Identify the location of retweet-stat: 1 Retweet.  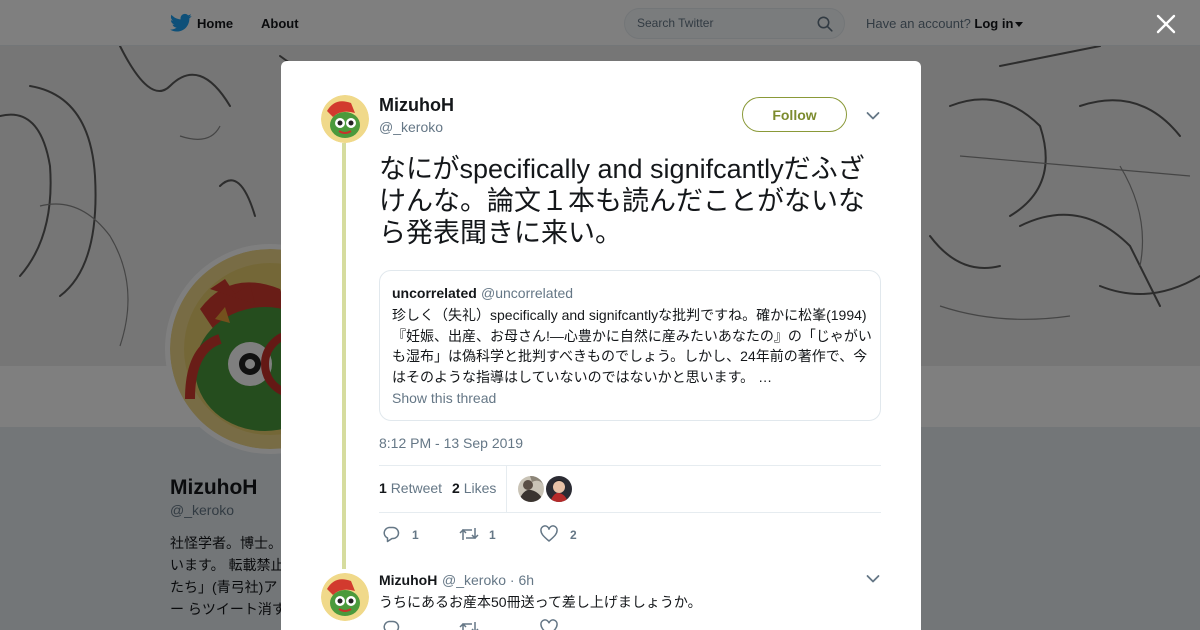
(410, 488).